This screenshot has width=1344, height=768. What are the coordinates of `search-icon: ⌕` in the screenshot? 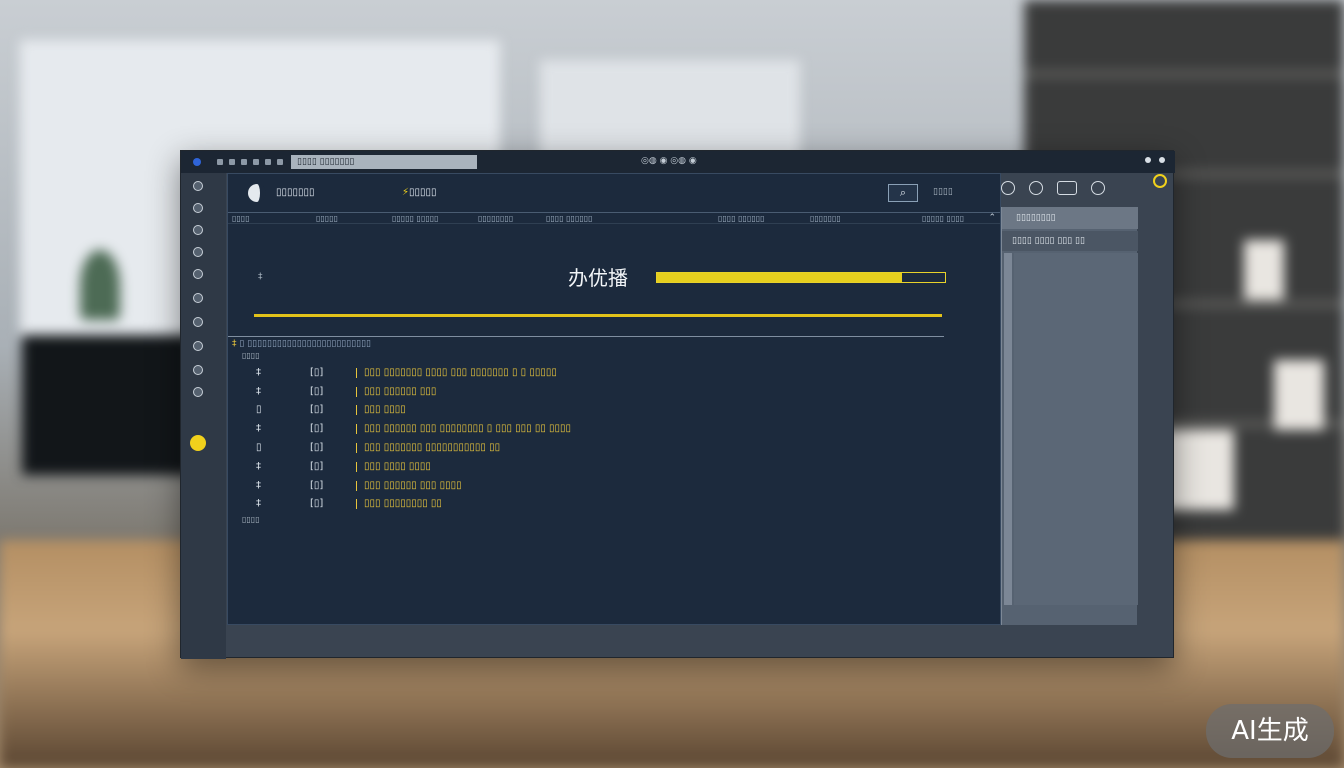 It's located at (903, 192).